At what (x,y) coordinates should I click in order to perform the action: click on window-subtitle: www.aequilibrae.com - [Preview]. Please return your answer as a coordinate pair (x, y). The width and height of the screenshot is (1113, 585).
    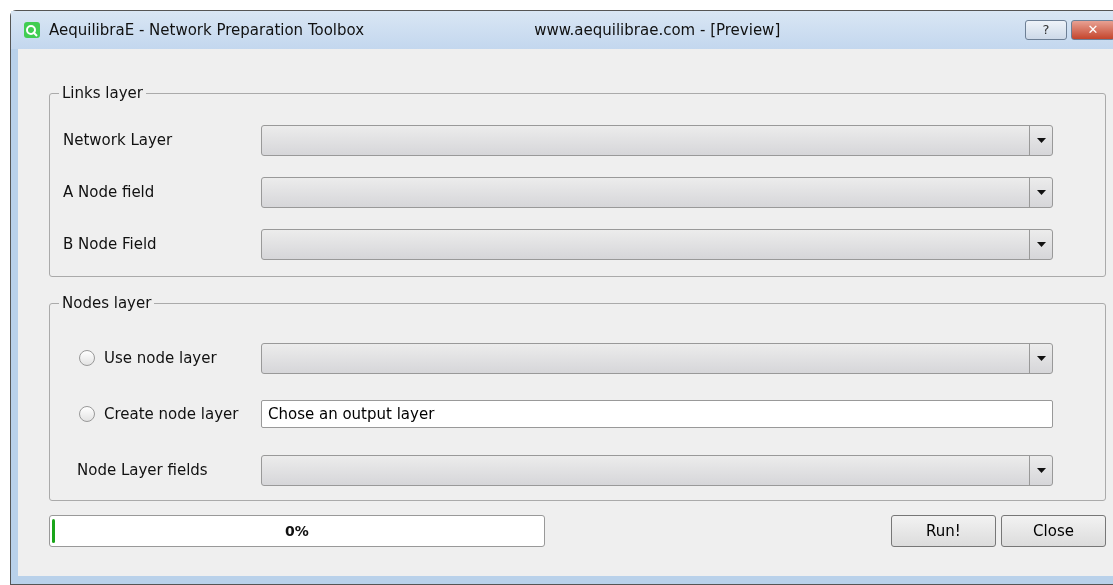
    Looking at the image, I should click on (657, 30).